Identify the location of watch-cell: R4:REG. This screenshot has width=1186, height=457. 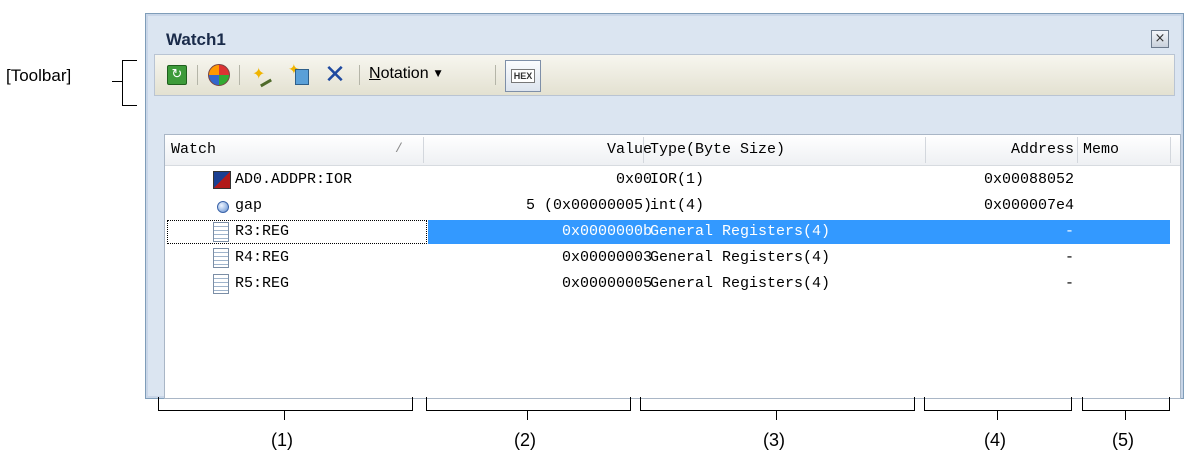
(262, 257).